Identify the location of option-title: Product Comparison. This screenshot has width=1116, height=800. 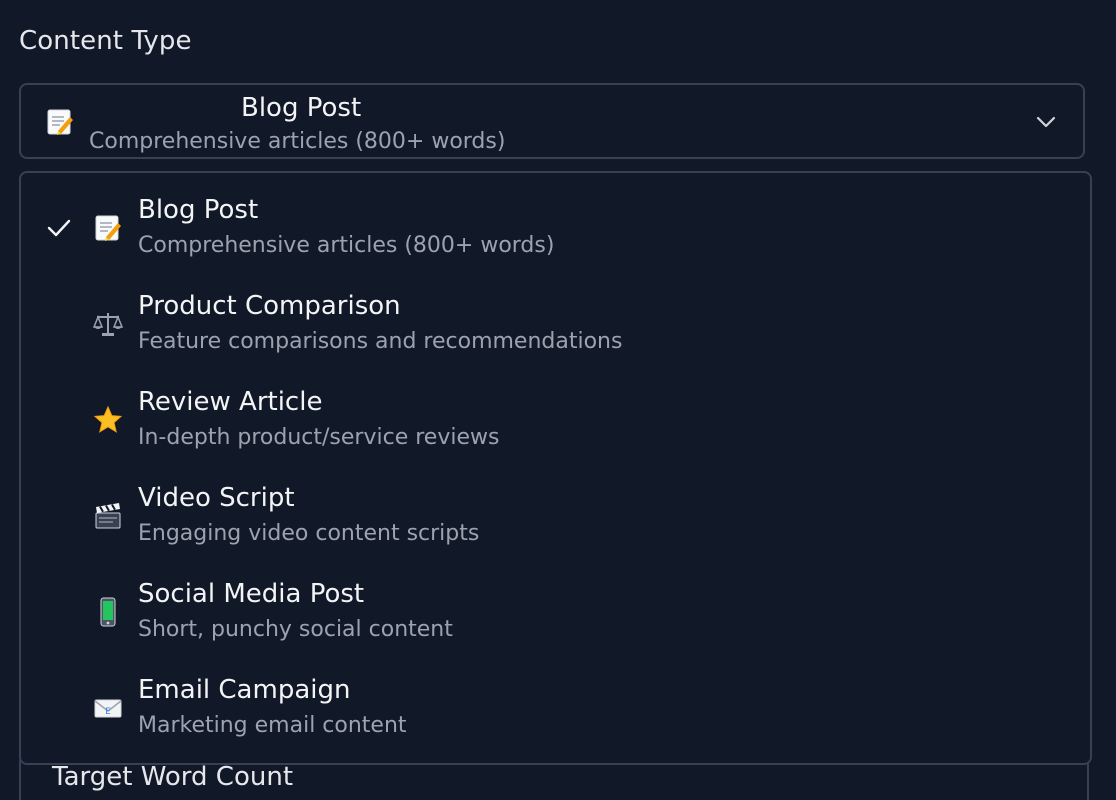
(269, 306).